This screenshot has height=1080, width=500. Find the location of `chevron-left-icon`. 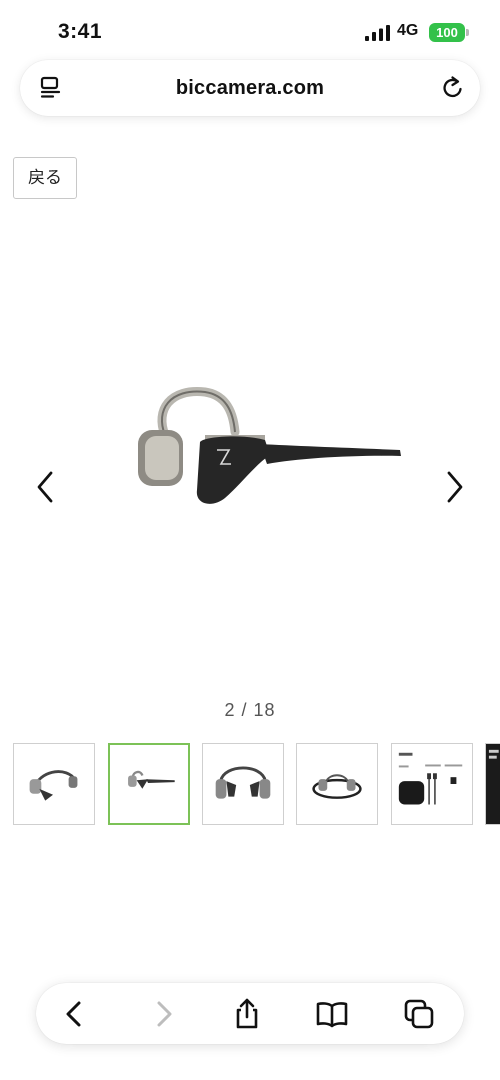

chevron-left-icon is located at coordinates (45, 487).